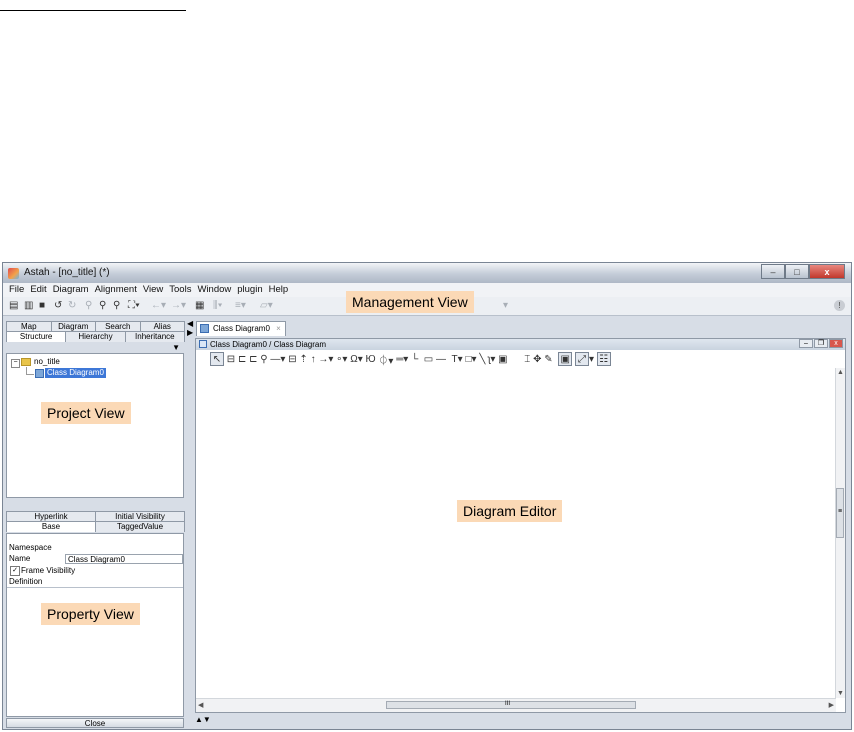  I want to click on menu-edit: Edit, so click(38, 290).